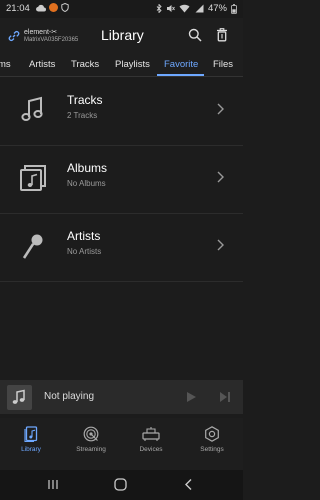 The image size is (320, 500). Describe the element at coordinates (188, 484) in the screenshot. I see `back-icon` at that location.